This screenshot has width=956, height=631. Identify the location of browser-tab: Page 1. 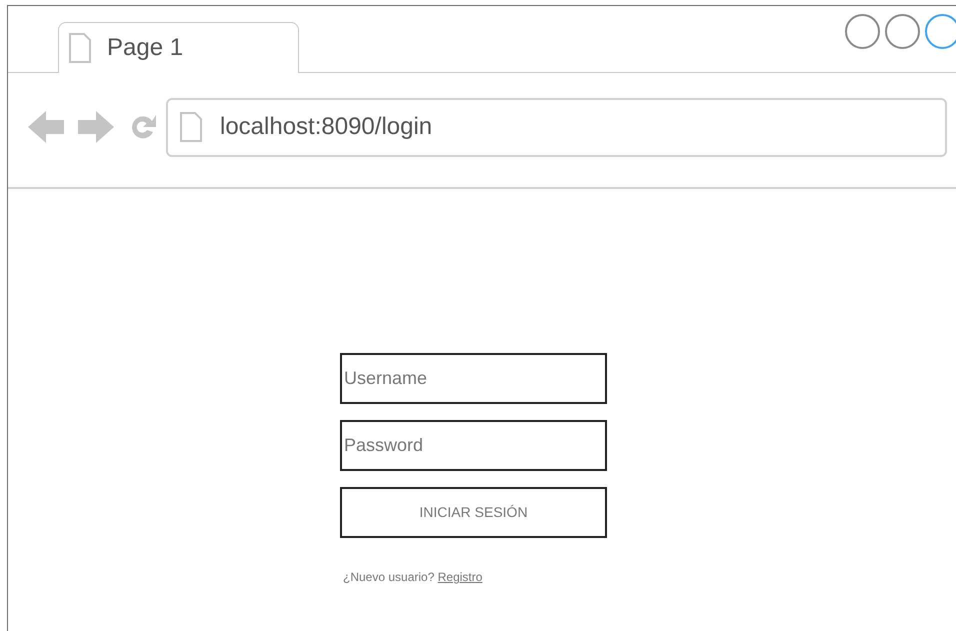
(178, 47).